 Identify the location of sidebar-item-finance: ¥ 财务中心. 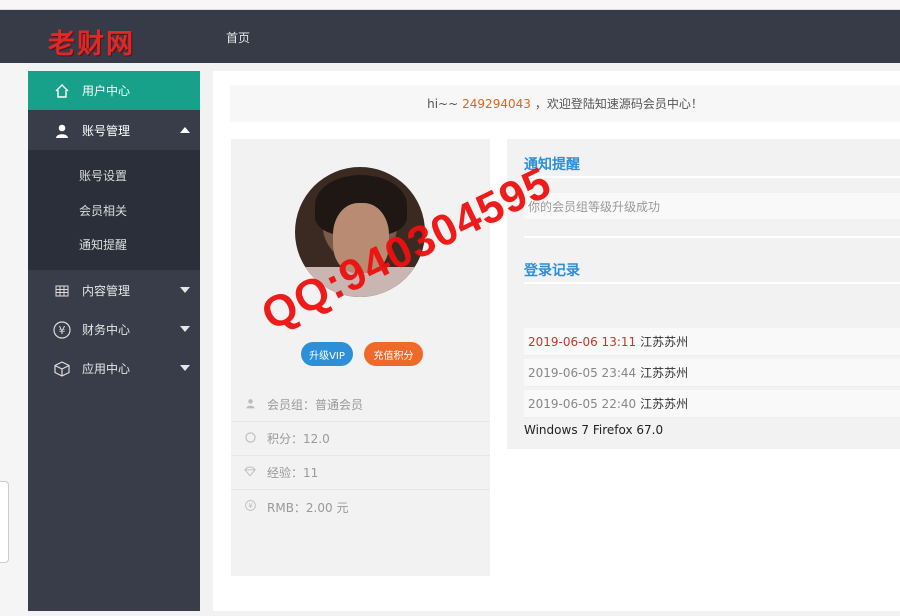
(114, 329).